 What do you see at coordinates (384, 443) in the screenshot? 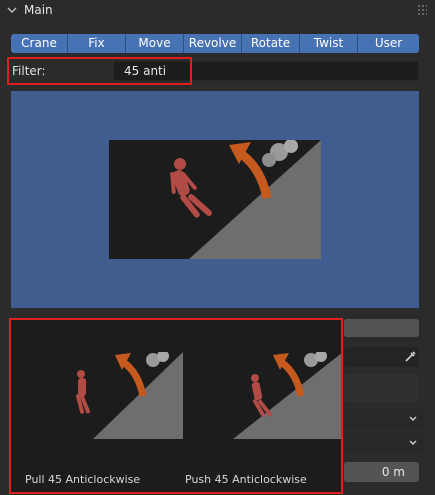
I see `dropdown-b` at bounding box center [384, 443].